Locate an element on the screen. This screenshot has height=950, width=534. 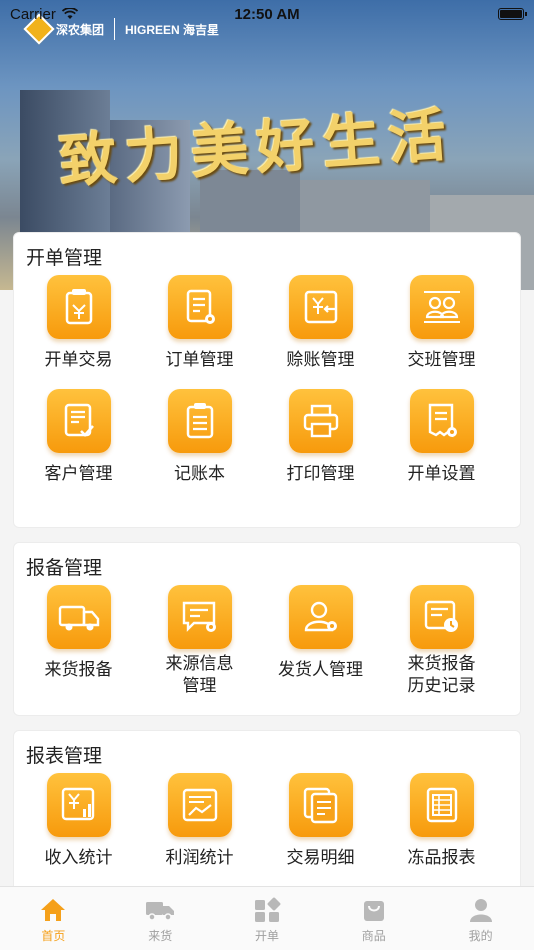
status-bar: Carrier 12:50 AM is located at coordinates (267, 14).